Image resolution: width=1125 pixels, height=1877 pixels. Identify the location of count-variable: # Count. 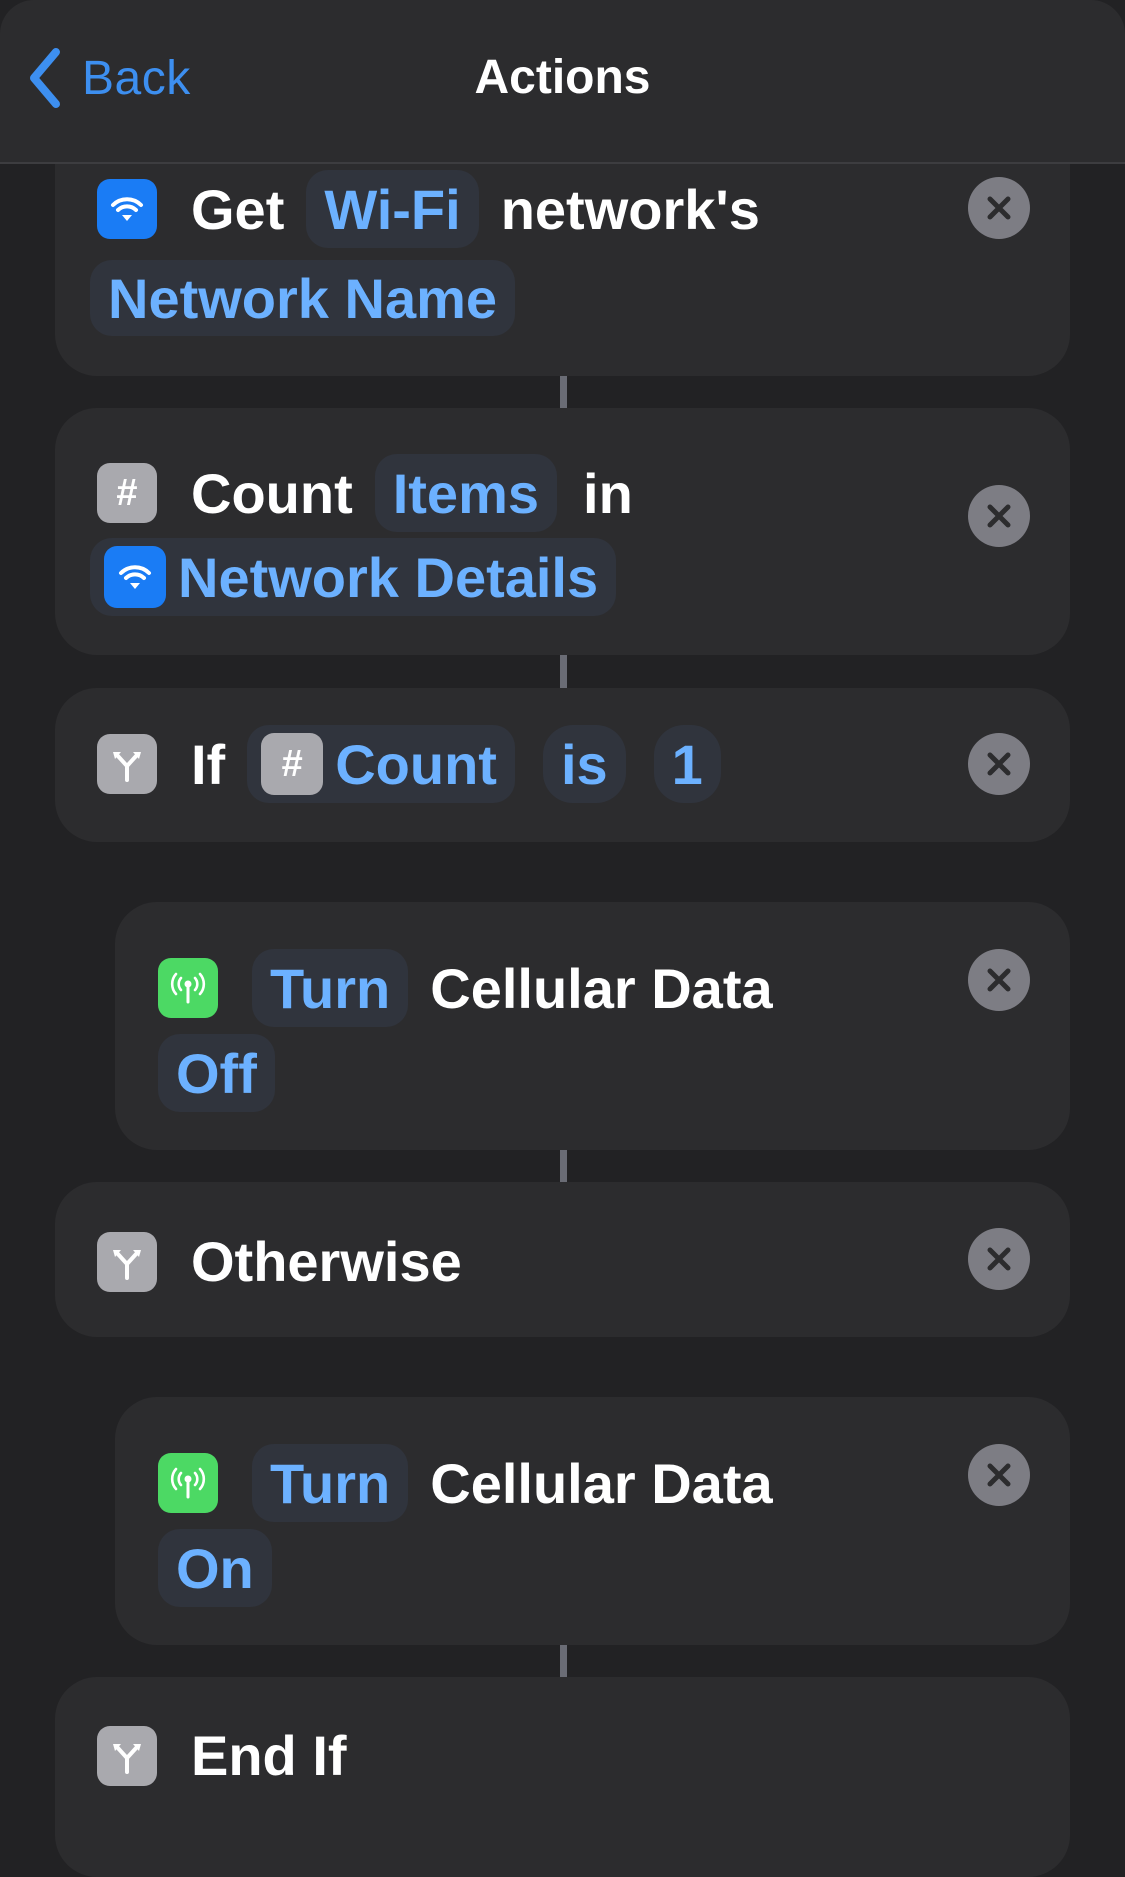
(381, 764).